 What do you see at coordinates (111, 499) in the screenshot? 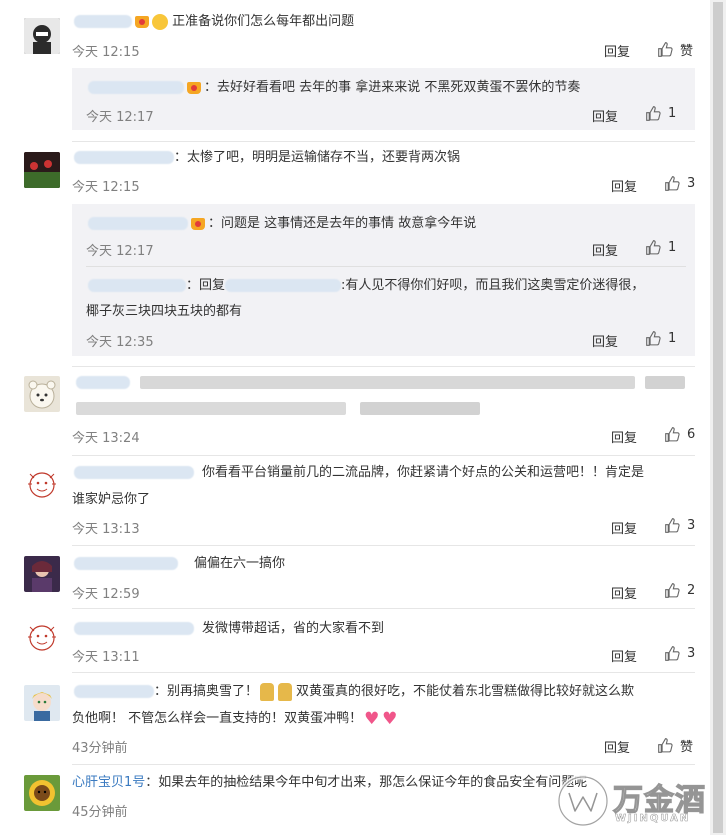
I see `comment-text-cont: 谁家妒忌你了` at bounding box center [111, 499].